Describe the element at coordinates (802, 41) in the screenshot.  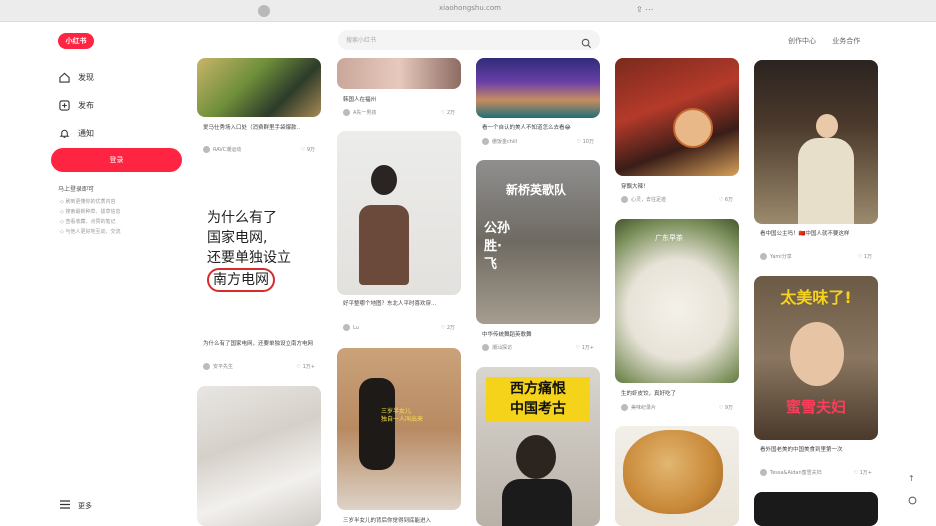
I see `creator-center-link: 创作中心` at that location.